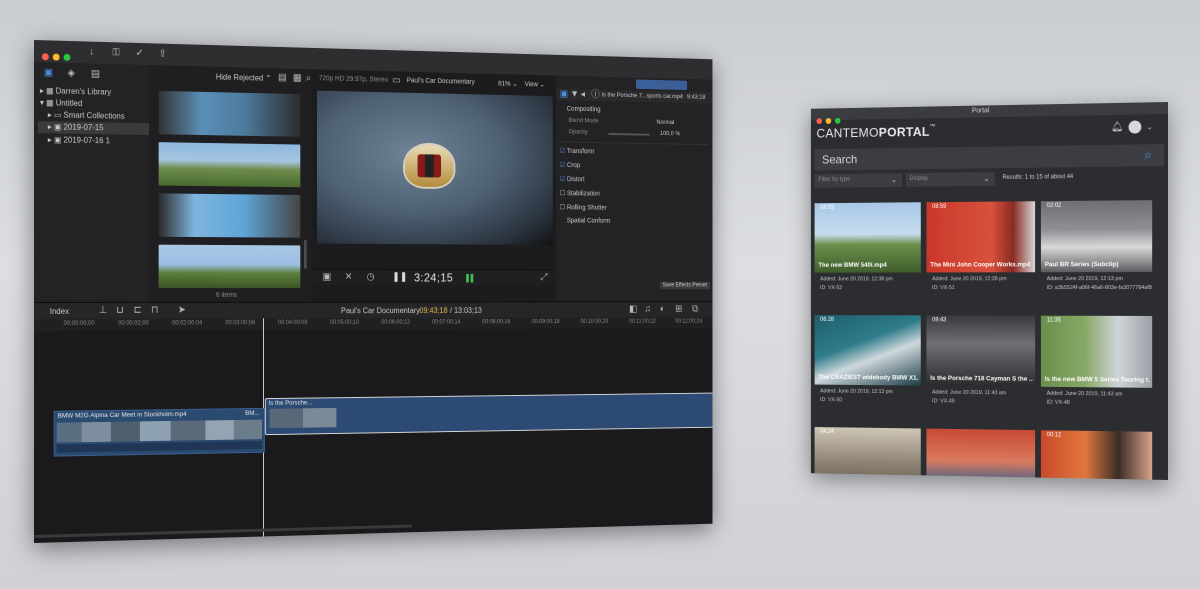 This screenshot has width=1200, height=589. Describe the element at coordinates (95, 73) in the screenshot. I see `titles-icon: ▤` at that location.